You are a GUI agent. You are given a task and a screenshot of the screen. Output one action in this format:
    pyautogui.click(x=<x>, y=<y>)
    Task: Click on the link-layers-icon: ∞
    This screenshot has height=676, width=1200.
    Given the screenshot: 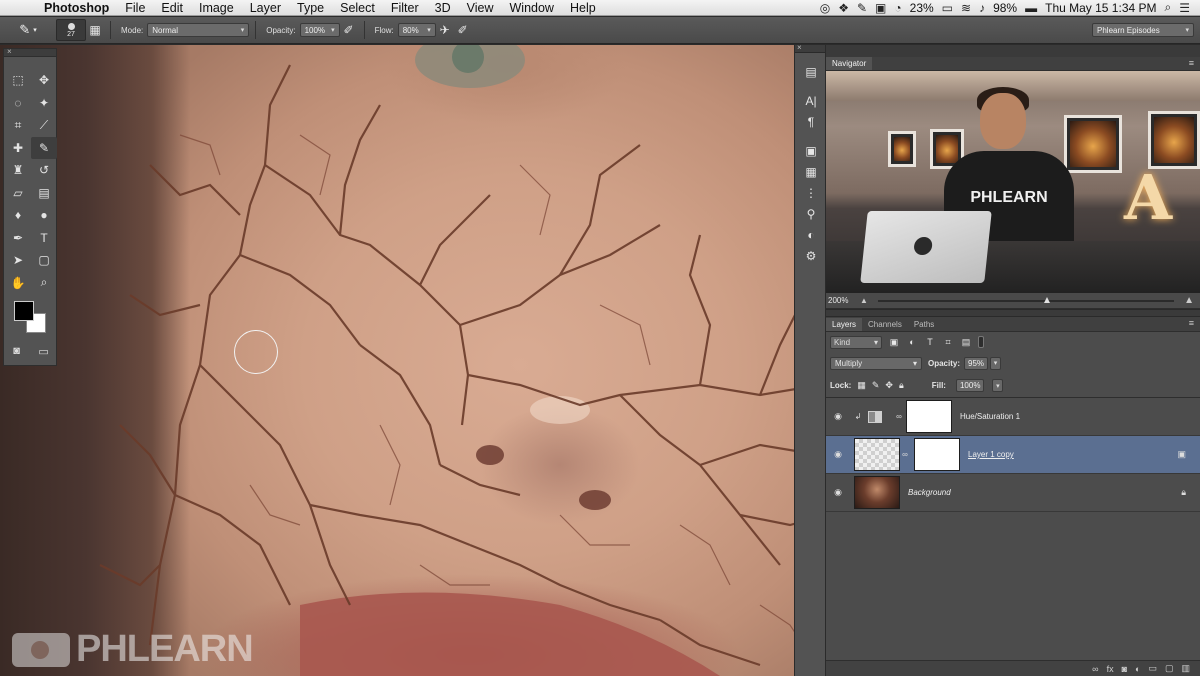 What is the action you would take?
    pyautogui.click(x=1095, y=669)
    